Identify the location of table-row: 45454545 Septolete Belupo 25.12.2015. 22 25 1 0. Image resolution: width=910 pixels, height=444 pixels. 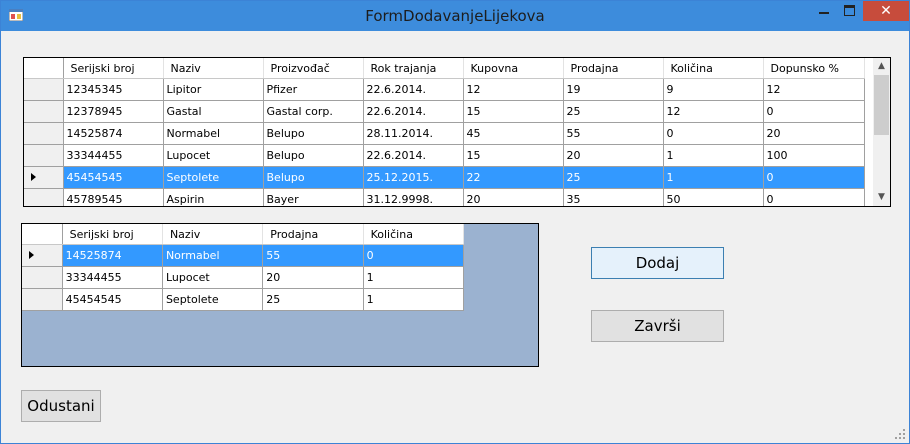
(444, 177).